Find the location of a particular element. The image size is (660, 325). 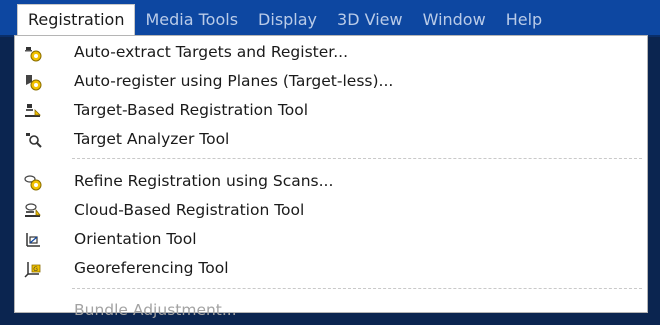

georeferencing-icon: G is located at coordinates (32, 270).